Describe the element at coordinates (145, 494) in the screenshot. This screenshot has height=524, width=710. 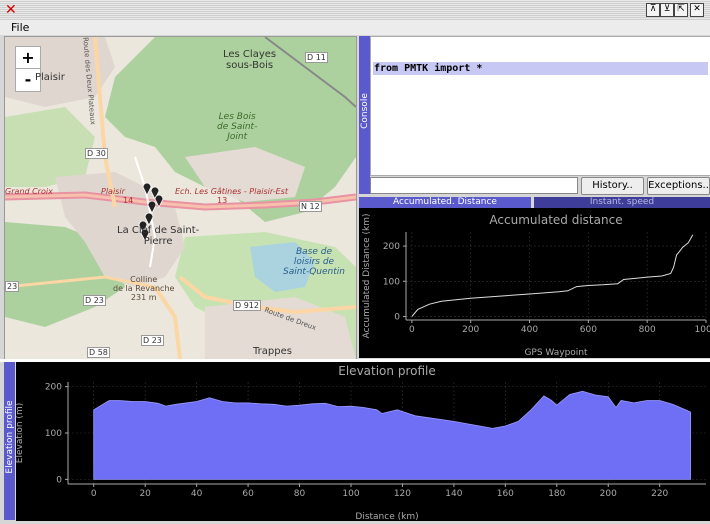
I see `x-tick-label: 20` at that location.